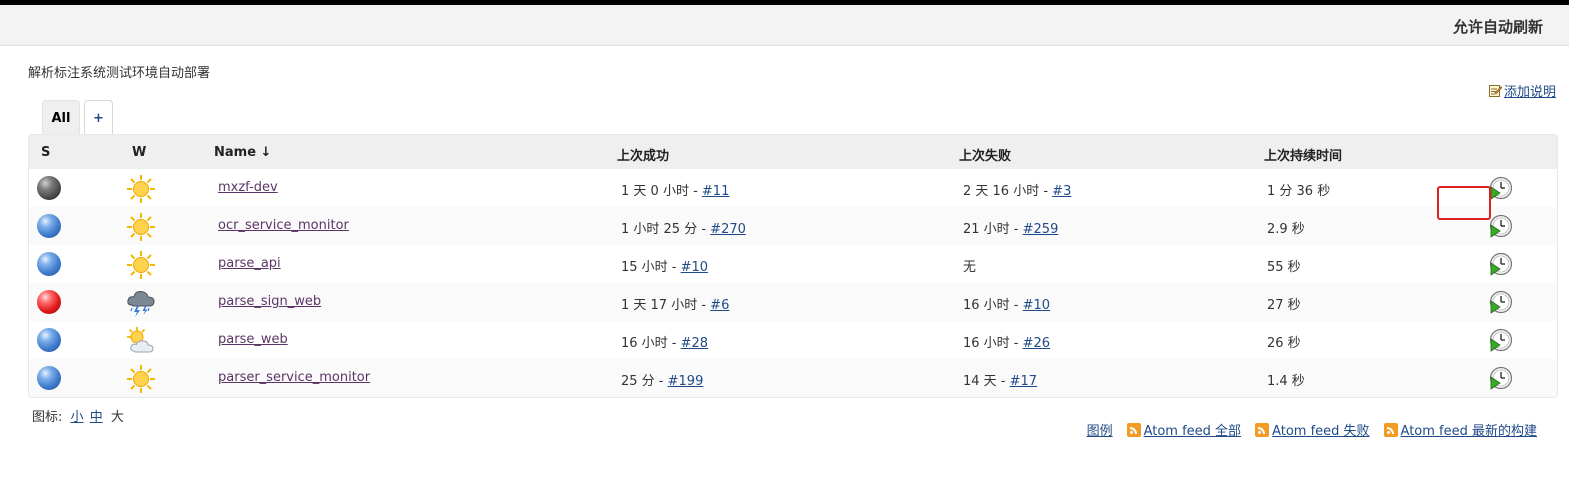 This screenshot has height=491, width=1569. I want to click on last-failure-time: 21 小时 -, so click(993, 229).